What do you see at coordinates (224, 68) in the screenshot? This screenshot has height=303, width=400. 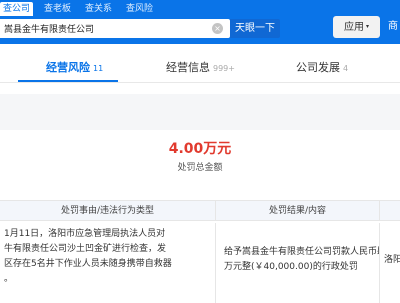 I see `tab-count: 999+` at bounding box center [224, 68].